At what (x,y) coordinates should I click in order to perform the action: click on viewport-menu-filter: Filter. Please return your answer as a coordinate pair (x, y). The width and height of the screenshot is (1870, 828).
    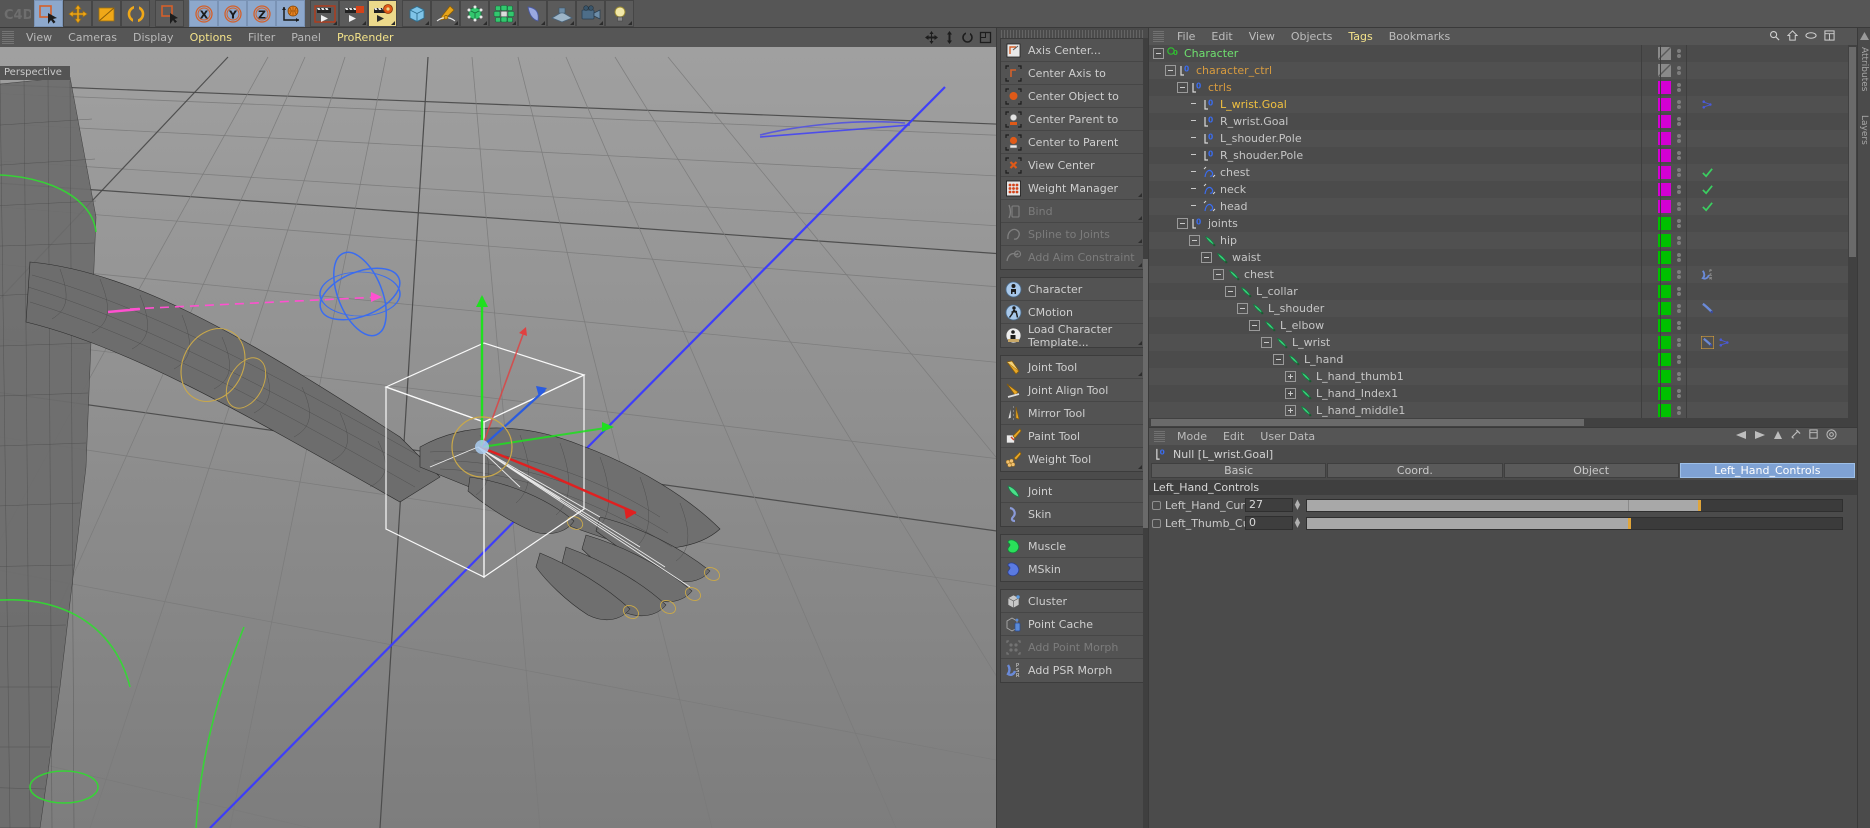
    Looking at the image, I should click on (261, 37).